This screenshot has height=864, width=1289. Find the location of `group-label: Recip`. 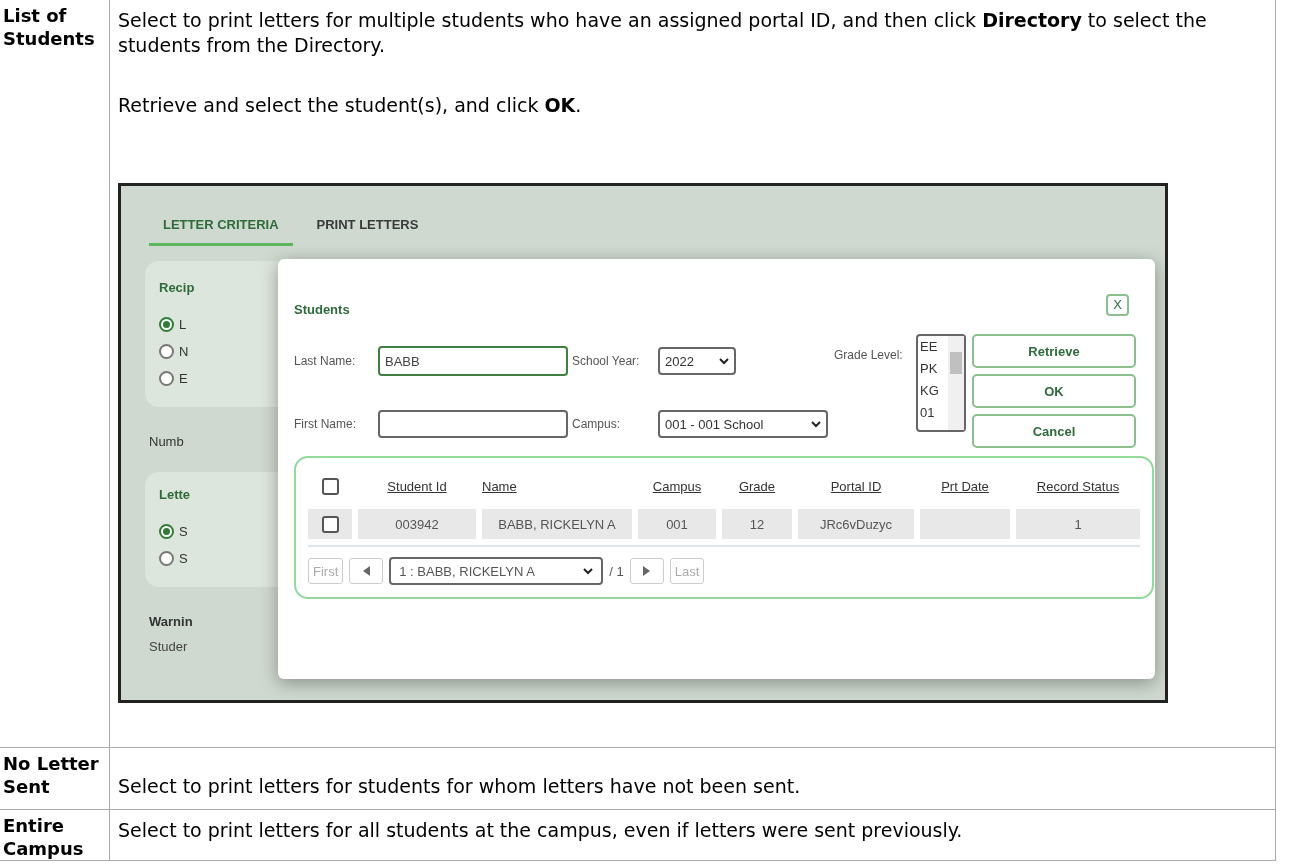

group-label: Recip is located at coordinates (177, 288).